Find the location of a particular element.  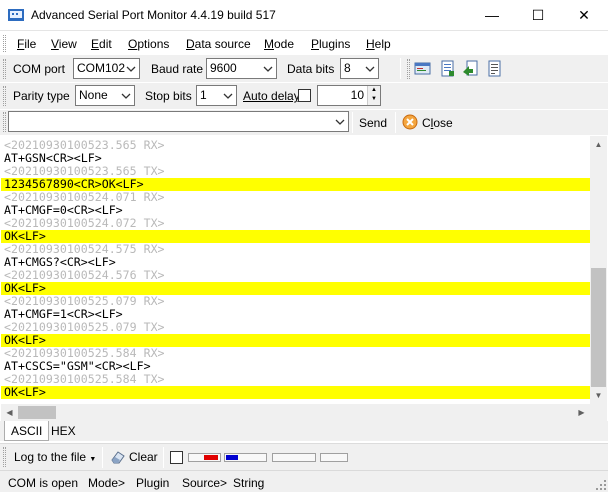

parity-type-value: None is located at coordinates (93, 95).